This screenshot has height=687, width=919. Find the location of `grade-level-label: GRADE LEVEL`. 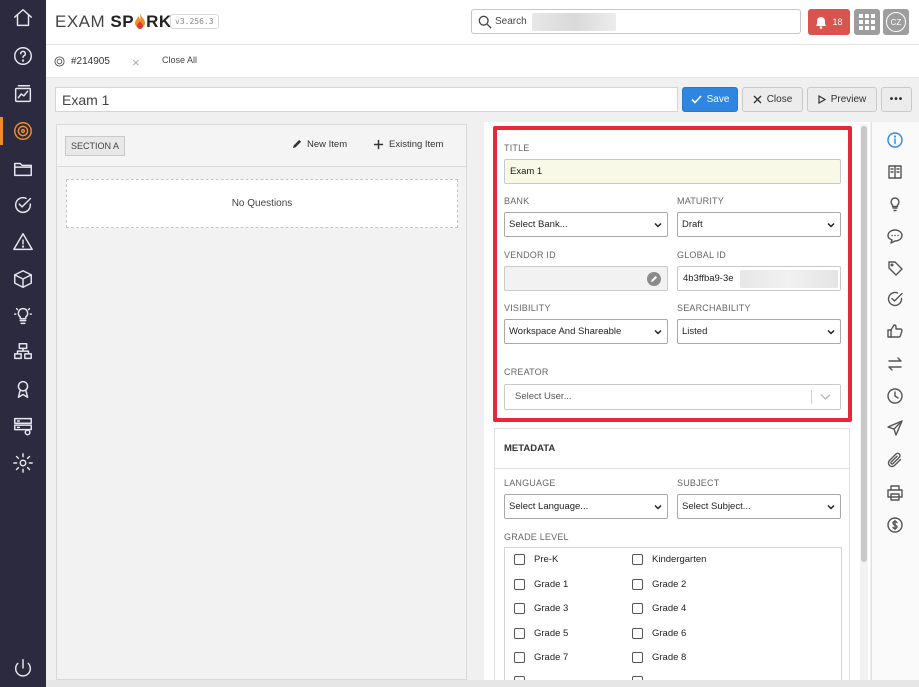

grade-level-label: GRADE LEVEL is located at coordinates (536, 537).